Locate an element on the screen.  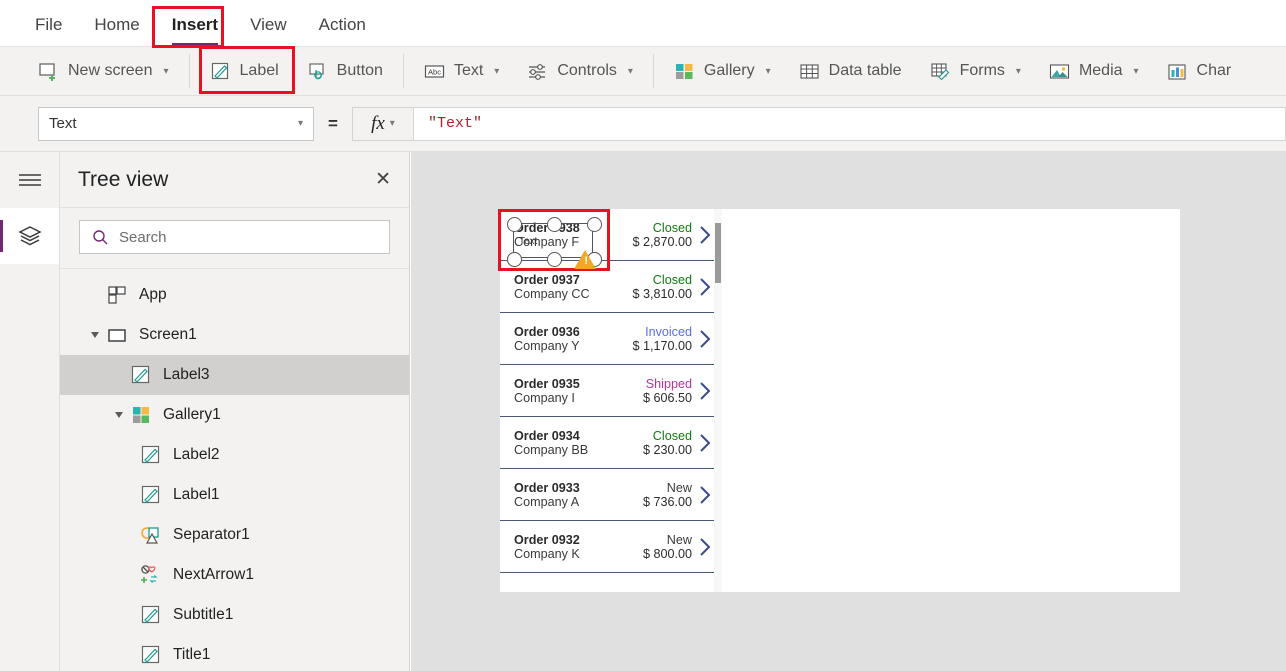
tree-item-label: Label1 is located at coordinates (196, 494).